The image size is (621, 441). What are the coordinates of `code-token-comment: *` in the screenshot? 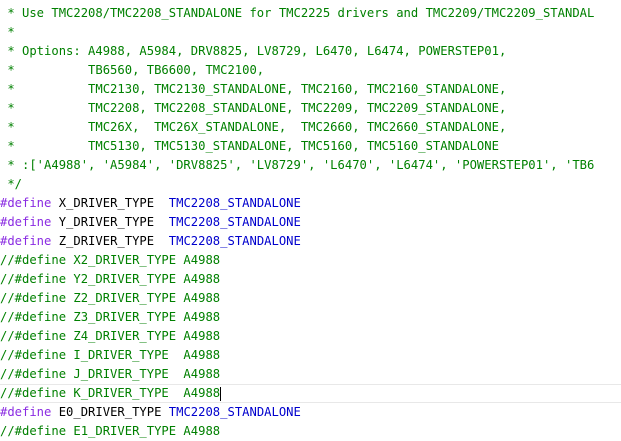 It's located at (7, 32).